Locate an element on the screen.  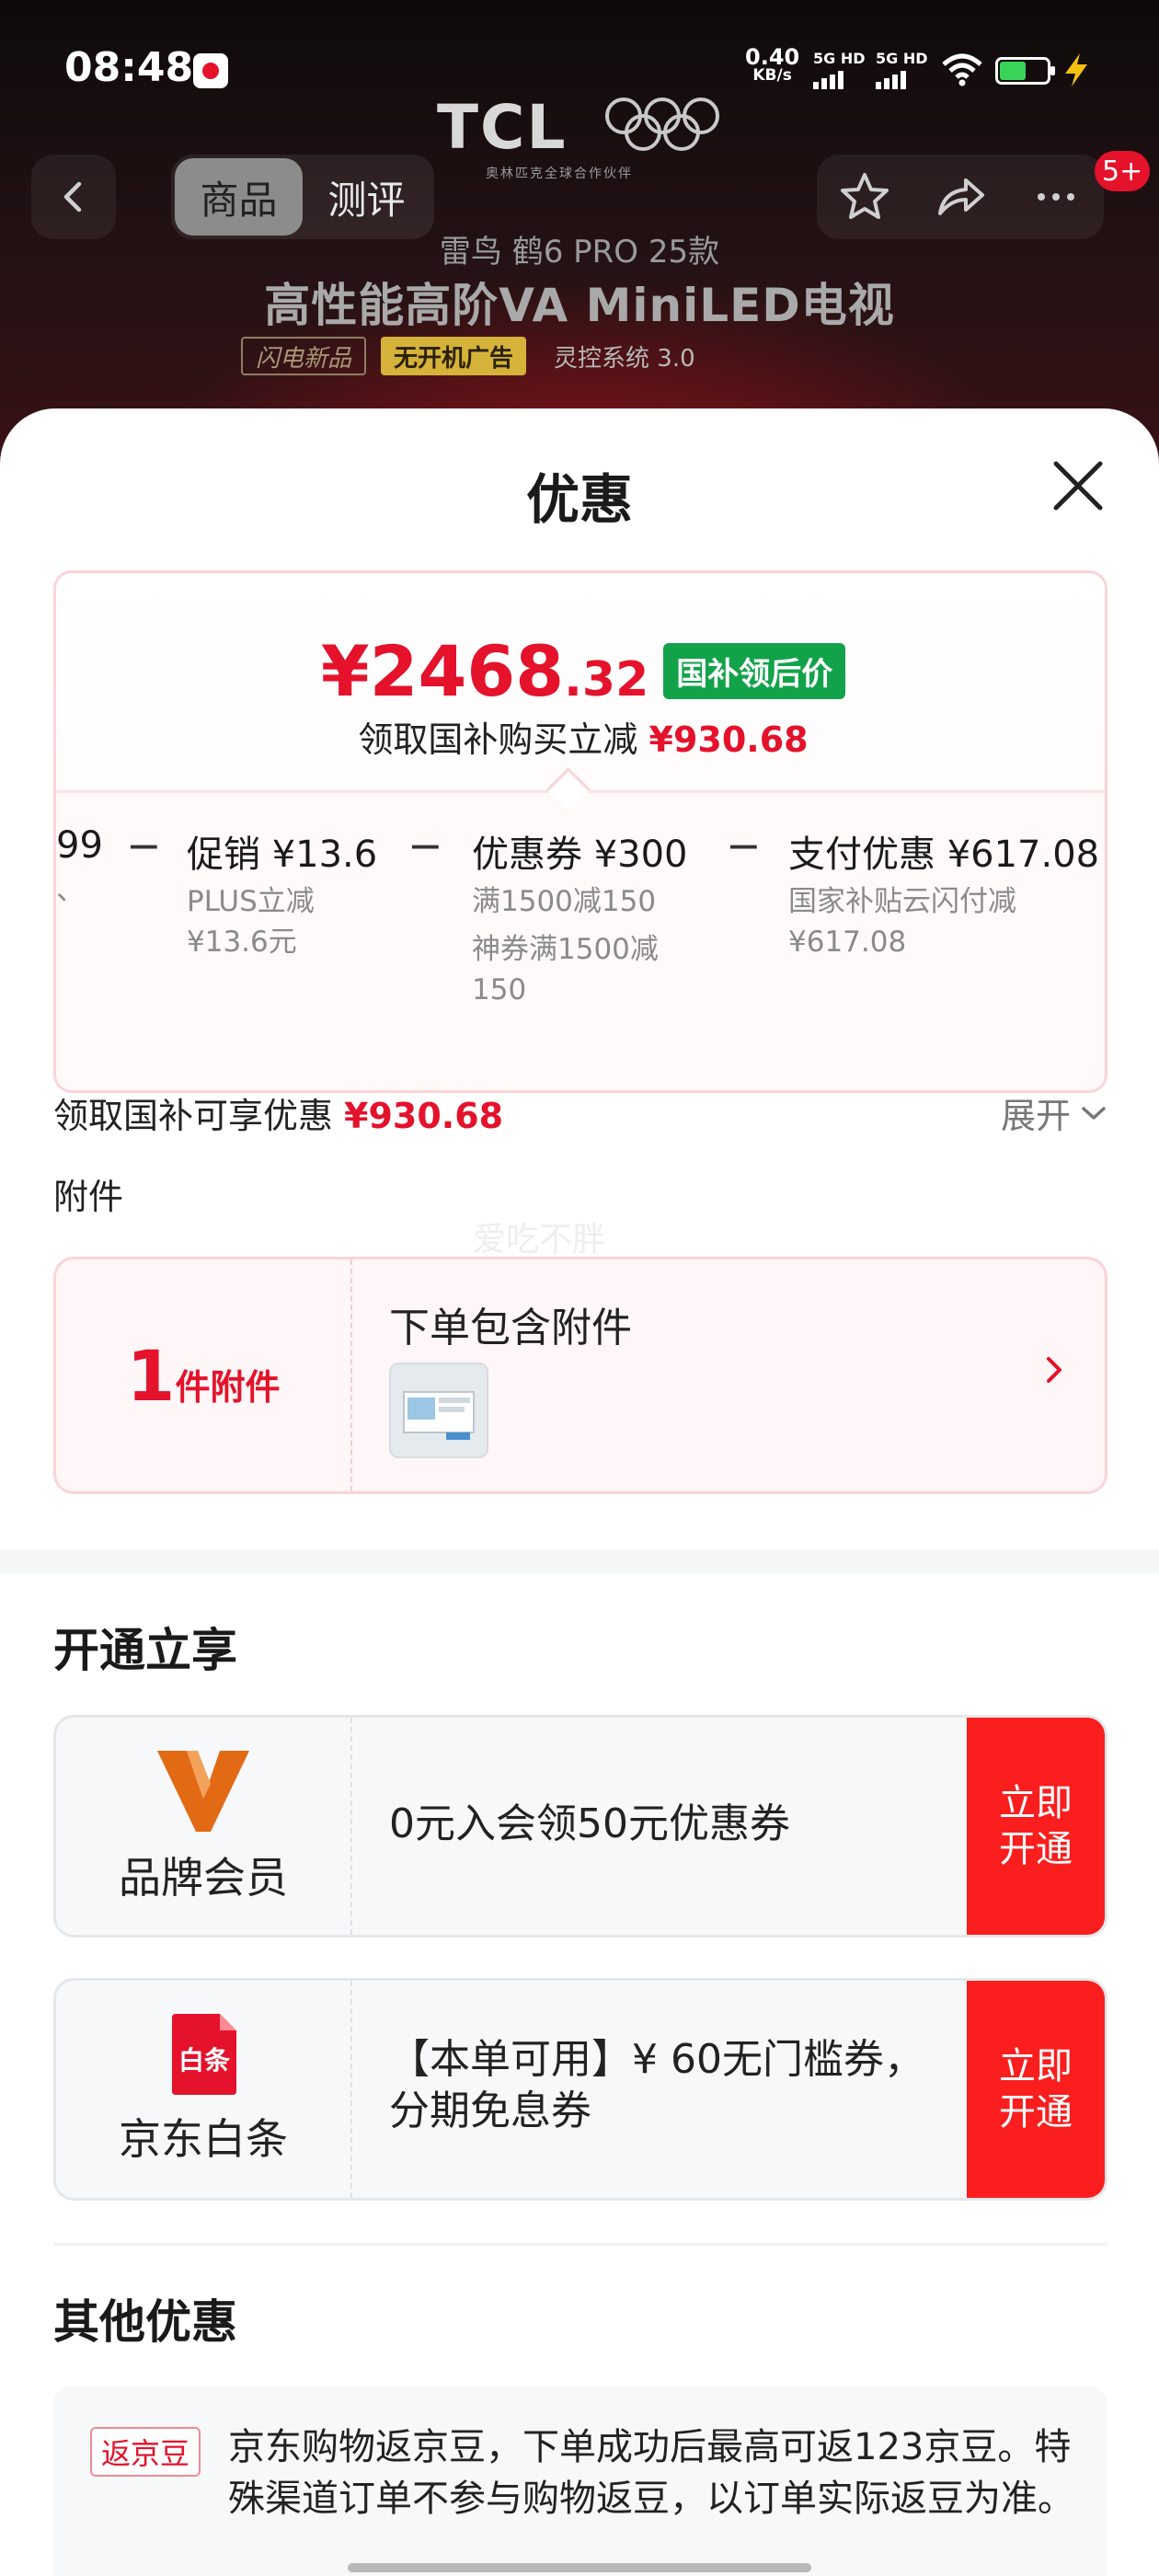
breakdown-item-base: 99 、 is located at coordinates (79, 867).